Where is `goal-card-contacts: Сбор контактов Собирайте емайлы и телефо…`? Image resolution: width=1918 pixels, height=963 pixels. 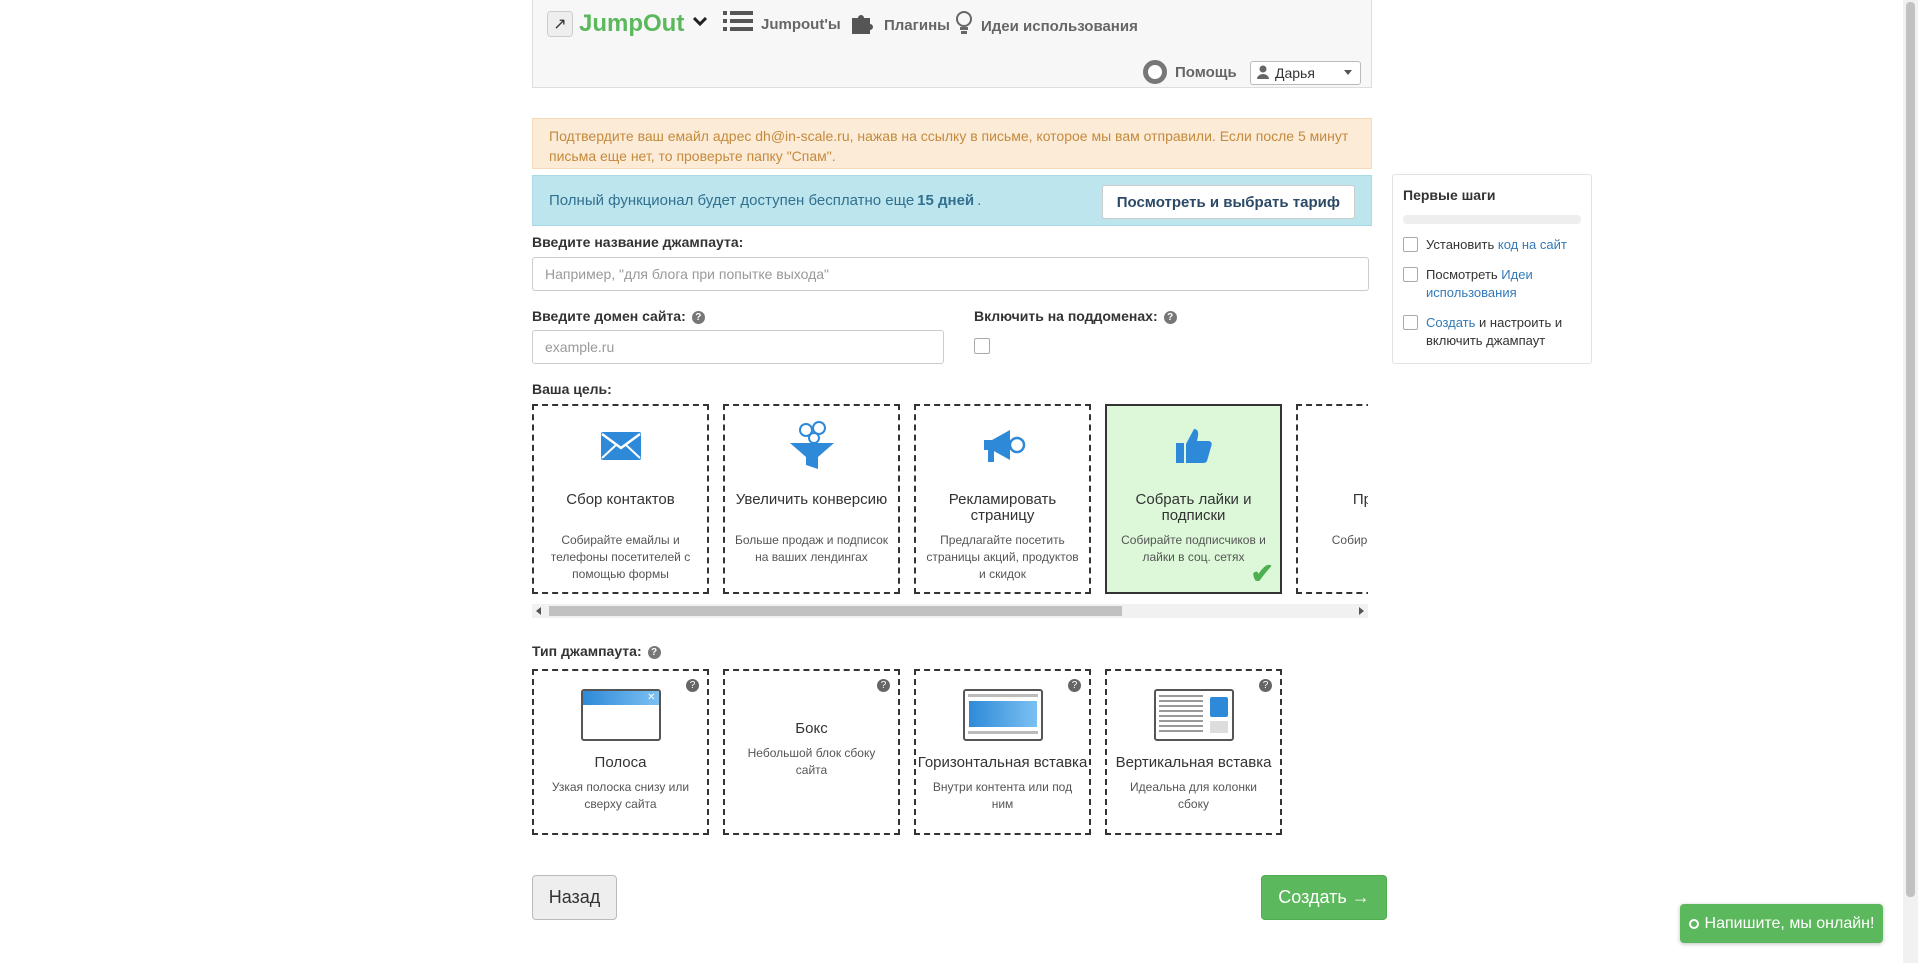 goal-card-contacts: Сбор контактов Собирайте емайлы и телефо… is located at coordinates (620, 499).